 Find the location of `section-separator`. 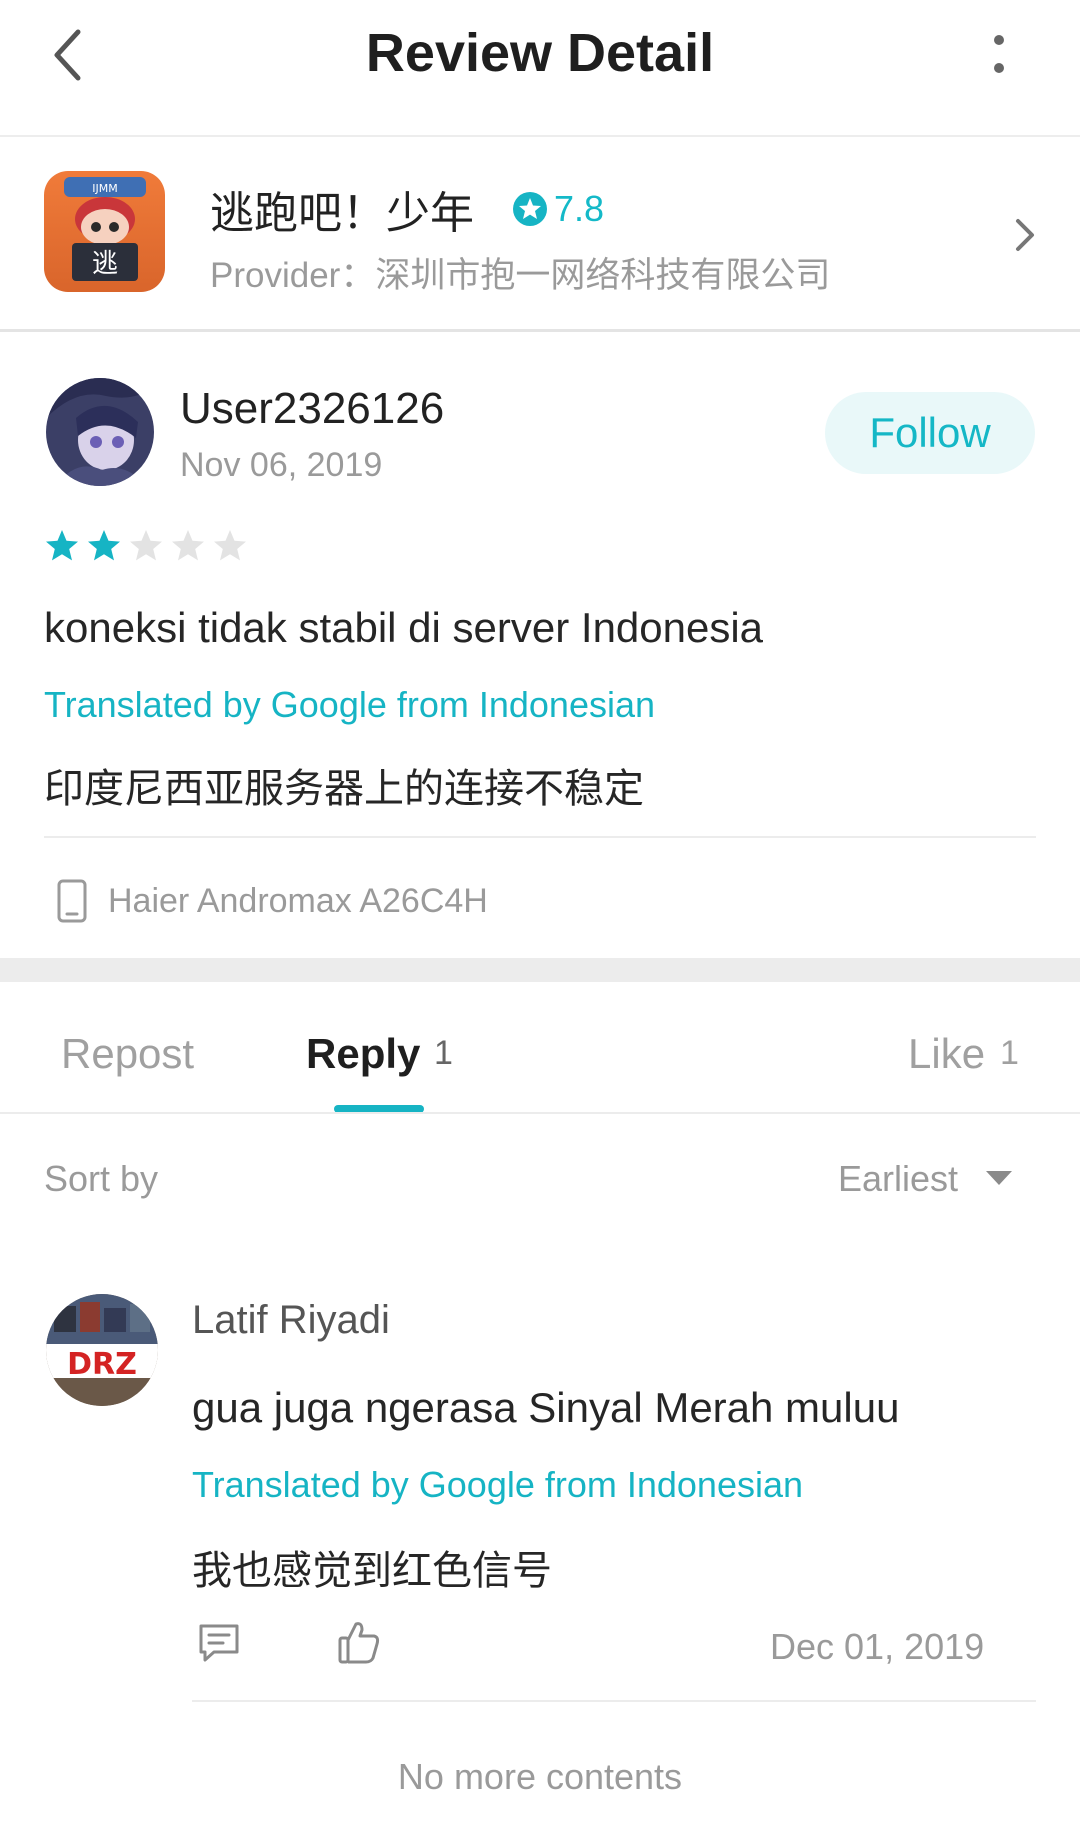

section-separator is located at coordinates (540, 970).